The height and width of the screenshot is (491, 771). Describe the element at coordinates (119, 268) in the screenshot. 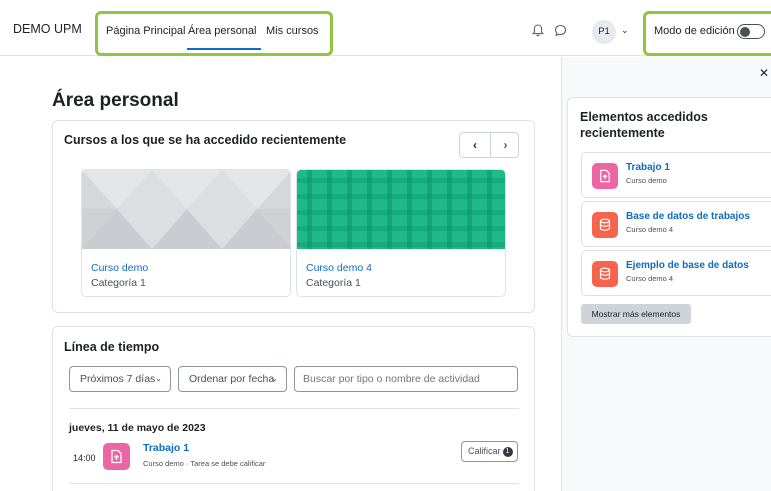

I see `course-name-link: Curso demo` at that location.